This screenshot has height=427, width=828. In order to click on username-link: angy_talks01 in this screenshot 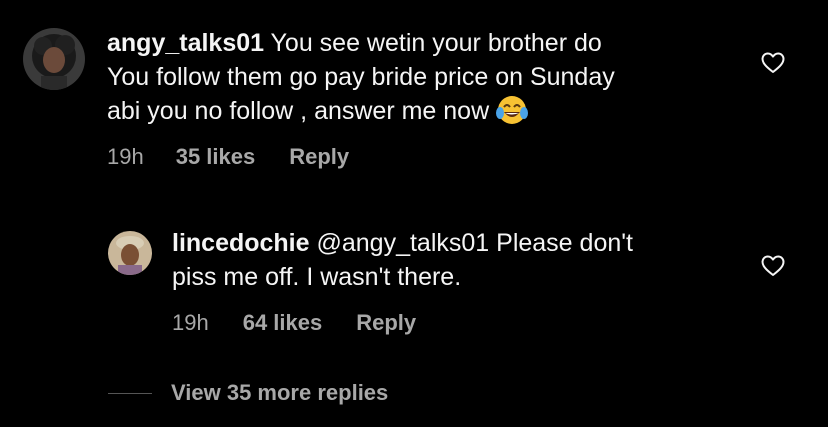, I will do `click(185, 43)`.